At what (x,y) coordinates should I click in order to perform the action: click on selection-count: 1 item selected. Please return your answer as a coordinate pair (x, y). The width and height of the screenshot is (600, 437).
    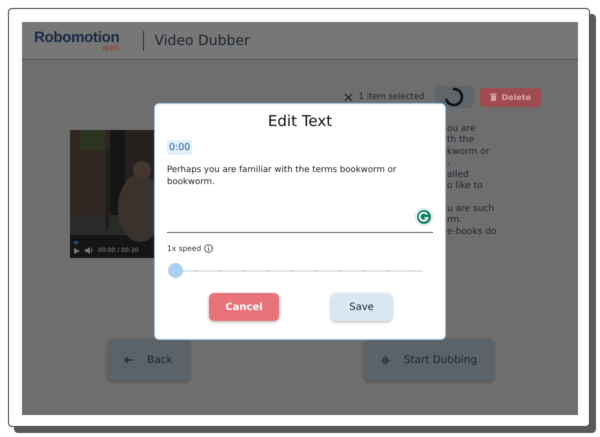
    Looking at the image, I should click on (391, 97).